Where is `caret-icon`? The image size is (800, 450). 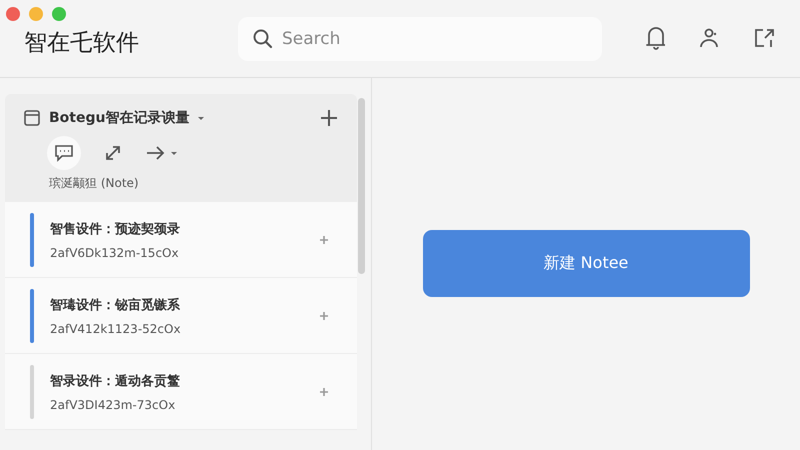 caret-icon is located at coordinates (201, 118).